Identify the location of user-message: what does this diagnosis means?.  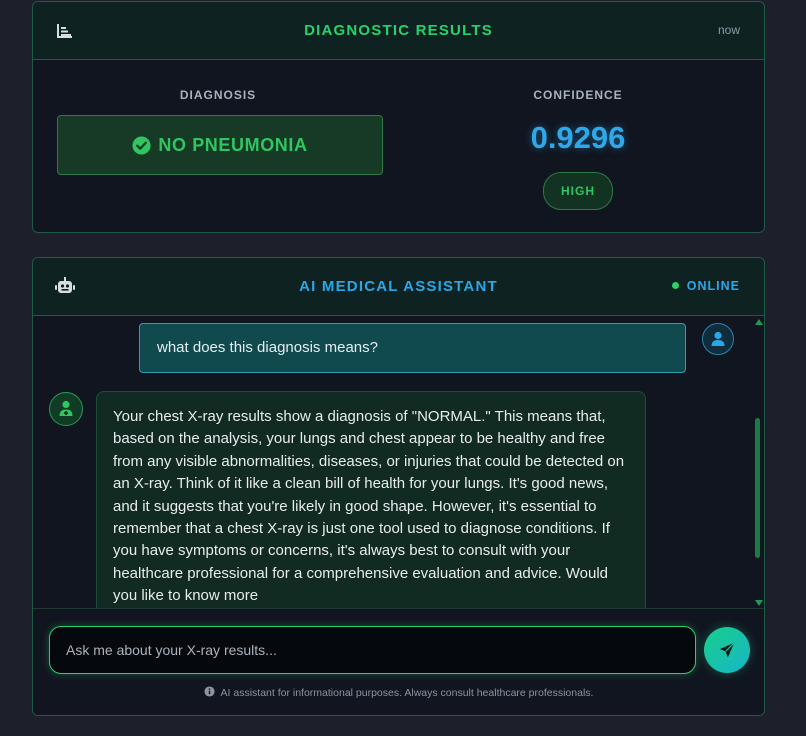
(412, 348).